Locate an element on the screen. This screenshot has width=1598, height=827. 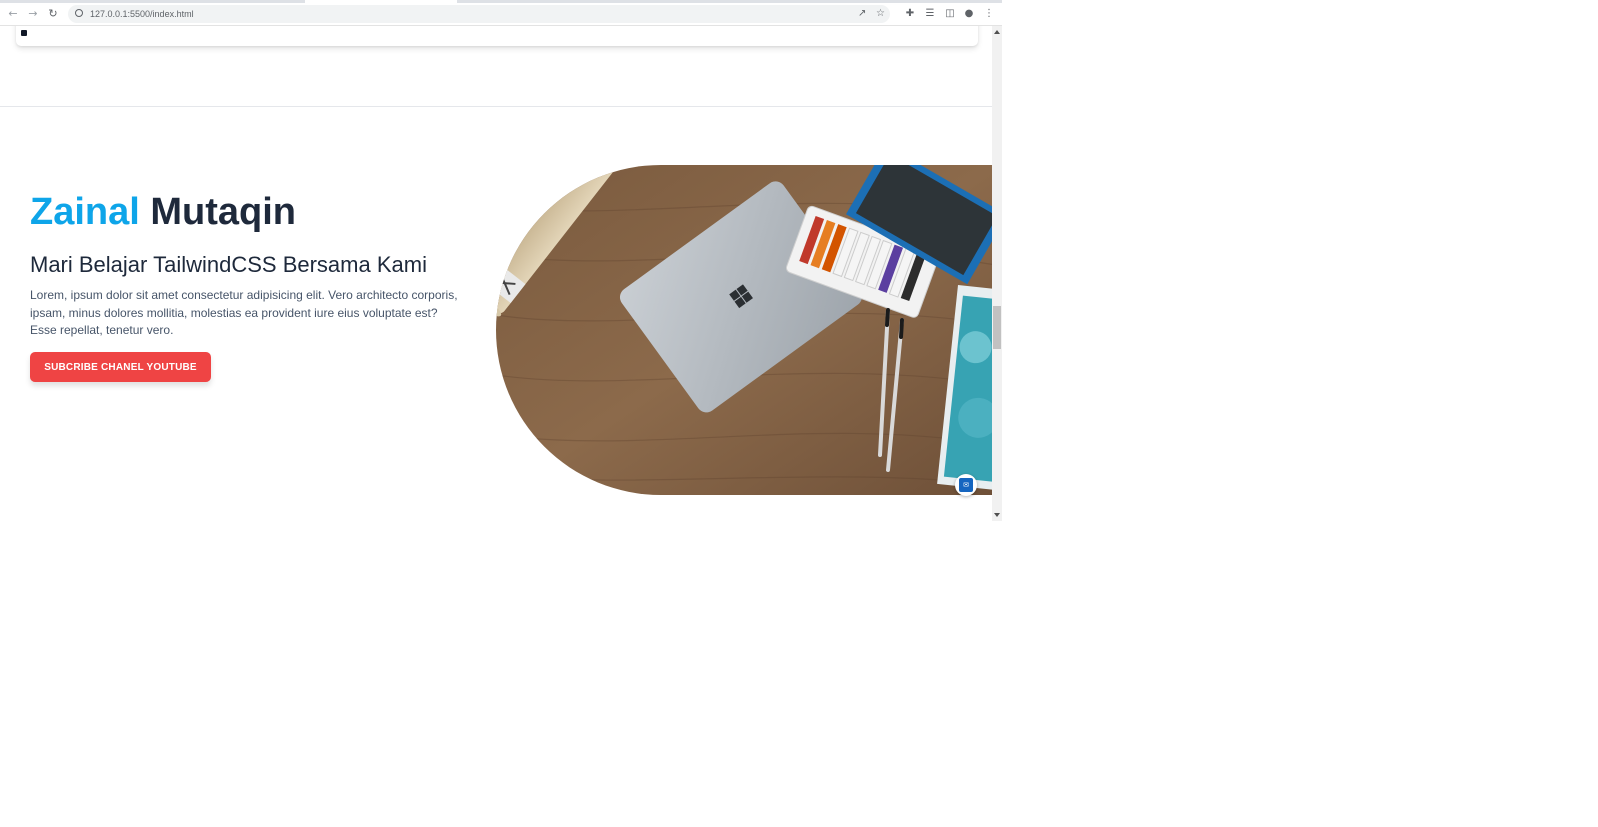
hero-first-name: Zainal is located at coordinates (85, 212).